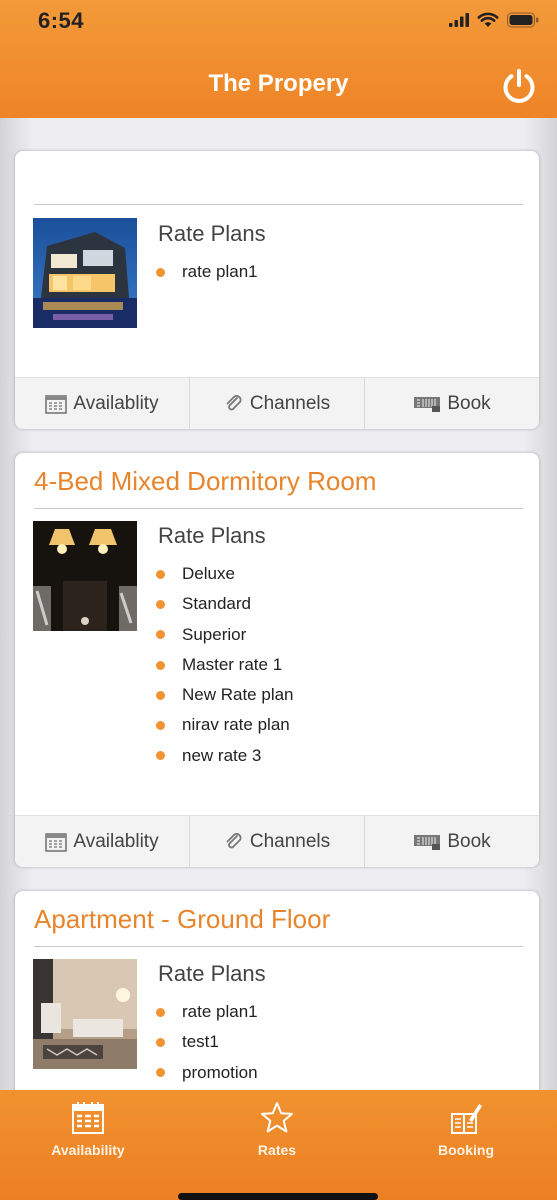  I want to click on building-photo, so click(85, 273).